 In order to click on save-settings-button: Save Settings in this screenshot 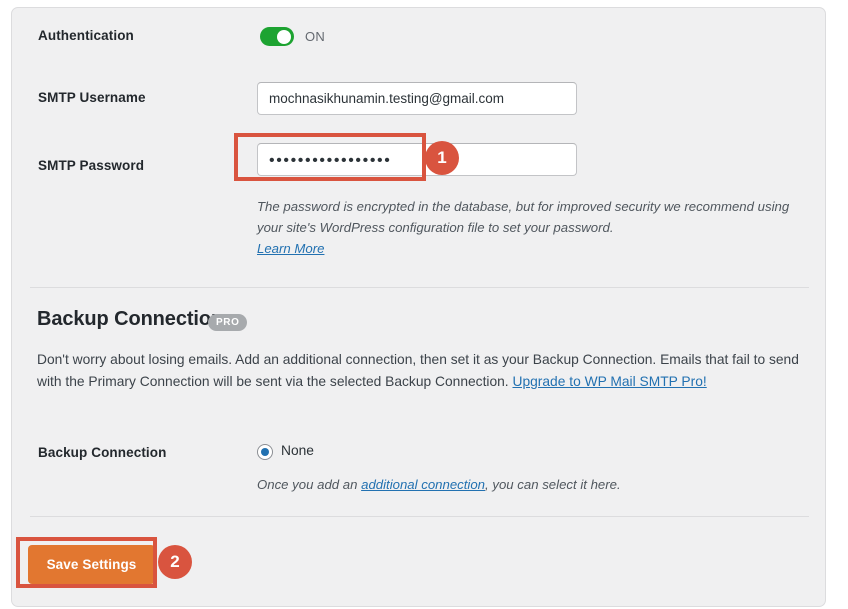, I will do `click(91, 564)`.